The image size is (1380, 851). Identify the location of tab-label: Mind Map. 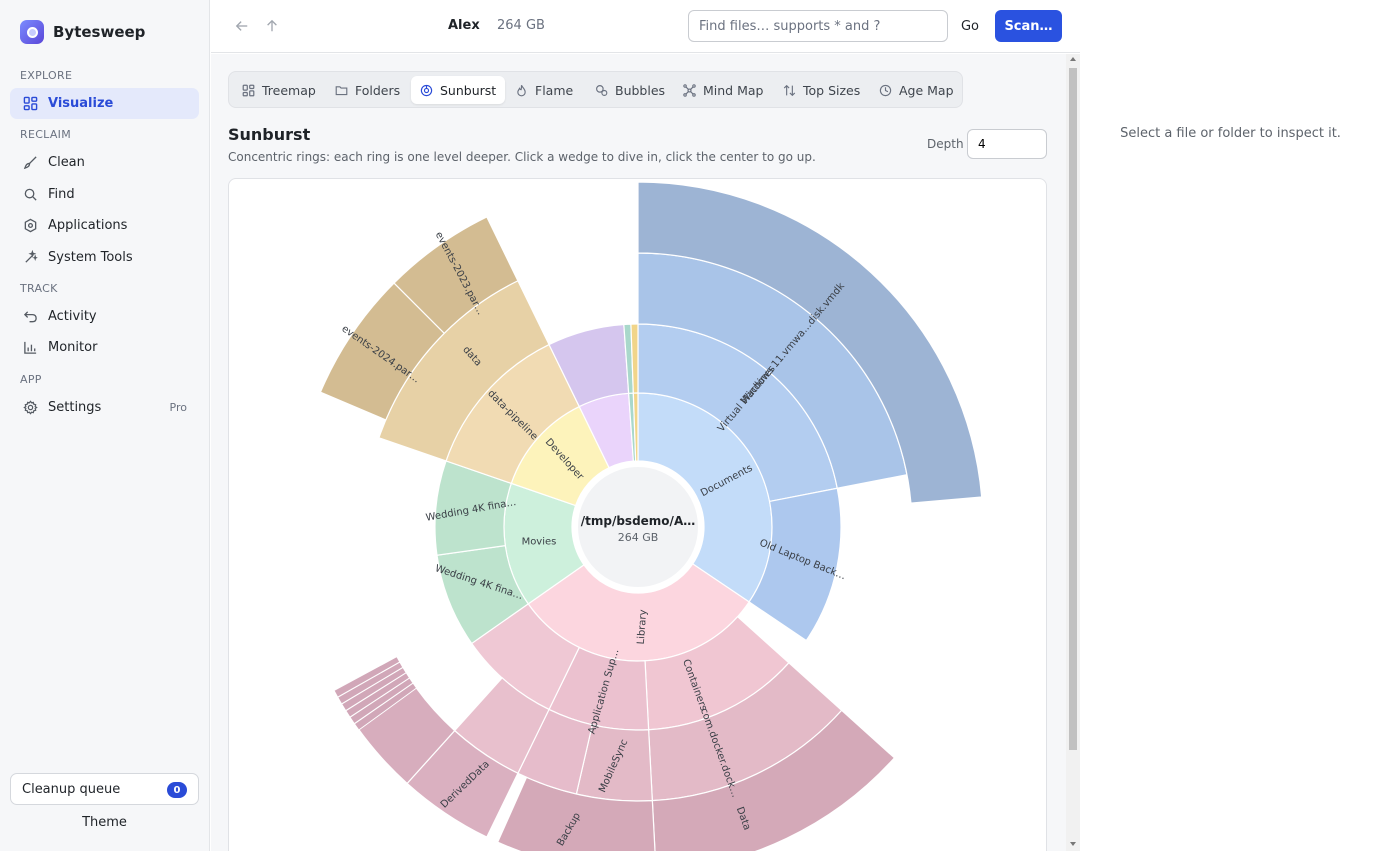
(733, 90).